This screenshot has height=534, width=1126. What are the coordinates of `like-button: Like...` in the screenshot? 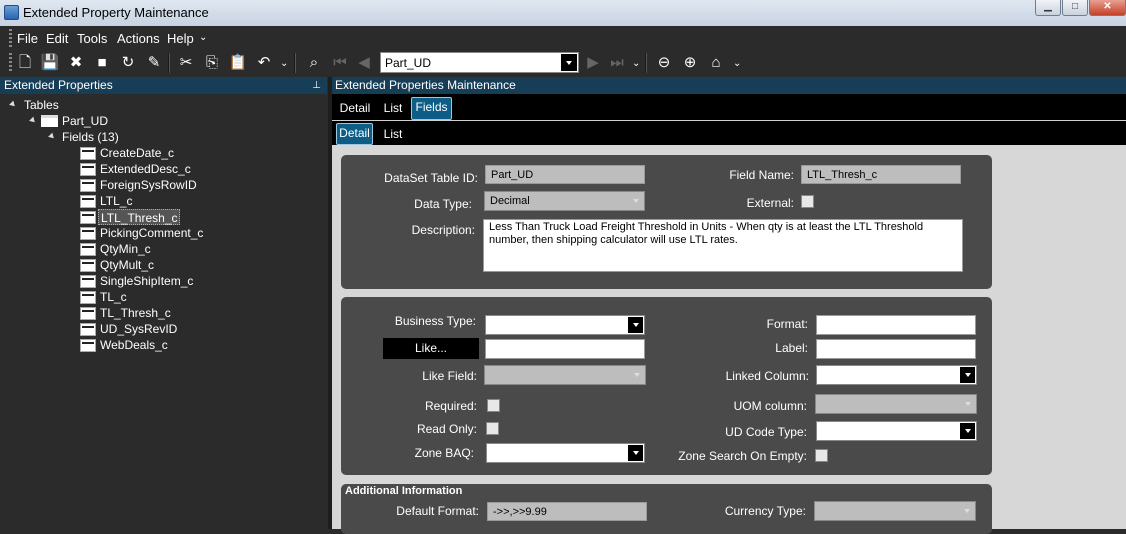 It's located at (431, 348).